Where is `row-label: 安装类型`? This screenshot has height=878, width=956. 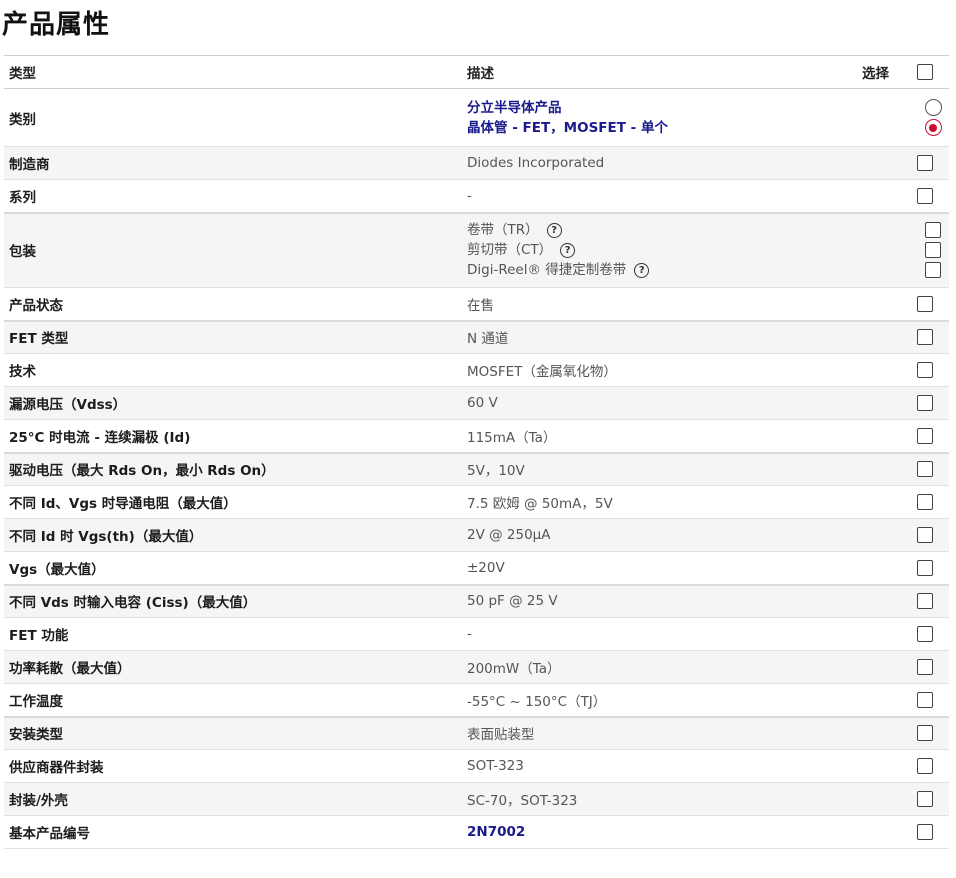
row-label: 安装类型 is located at coordinates (233, 733).